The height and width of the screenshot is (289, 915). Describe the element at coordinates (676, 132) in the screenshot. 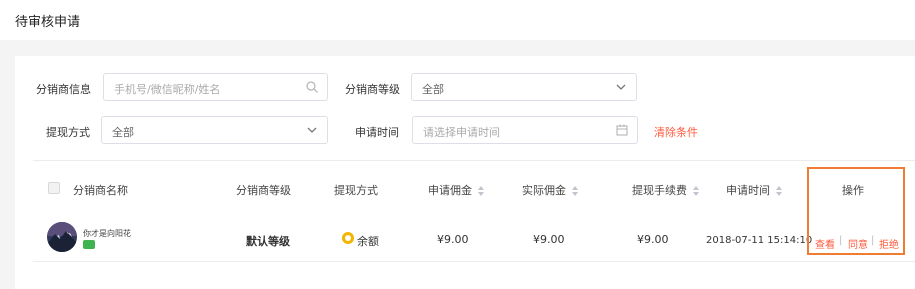

I see `clear-filters-link: 清除条件` at that location.